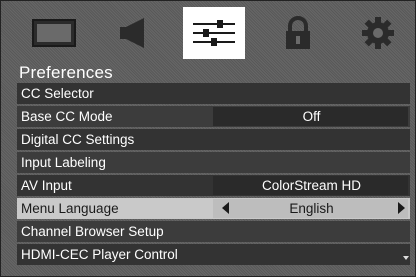 The height and width of the screenshot is (277, 416). I want to click on menu-row-label: Base CC Mode, so click(67, 116).